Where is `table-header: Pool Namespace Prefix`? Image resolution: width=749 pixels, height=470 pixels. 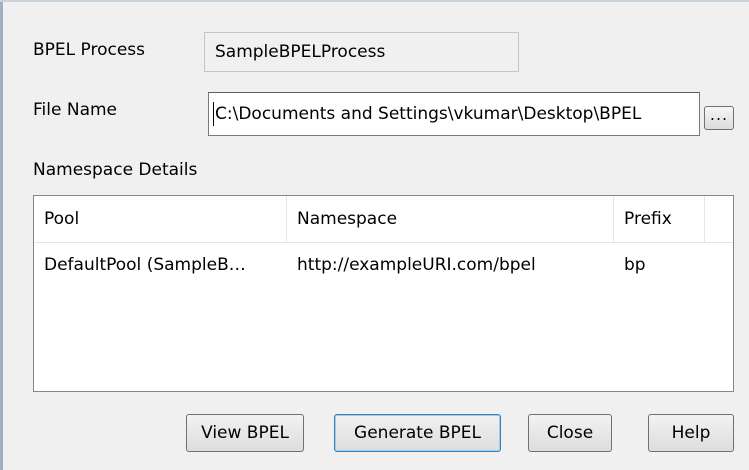 table-header: Pool Namespace Prefix is located at coordinates (383, 219).